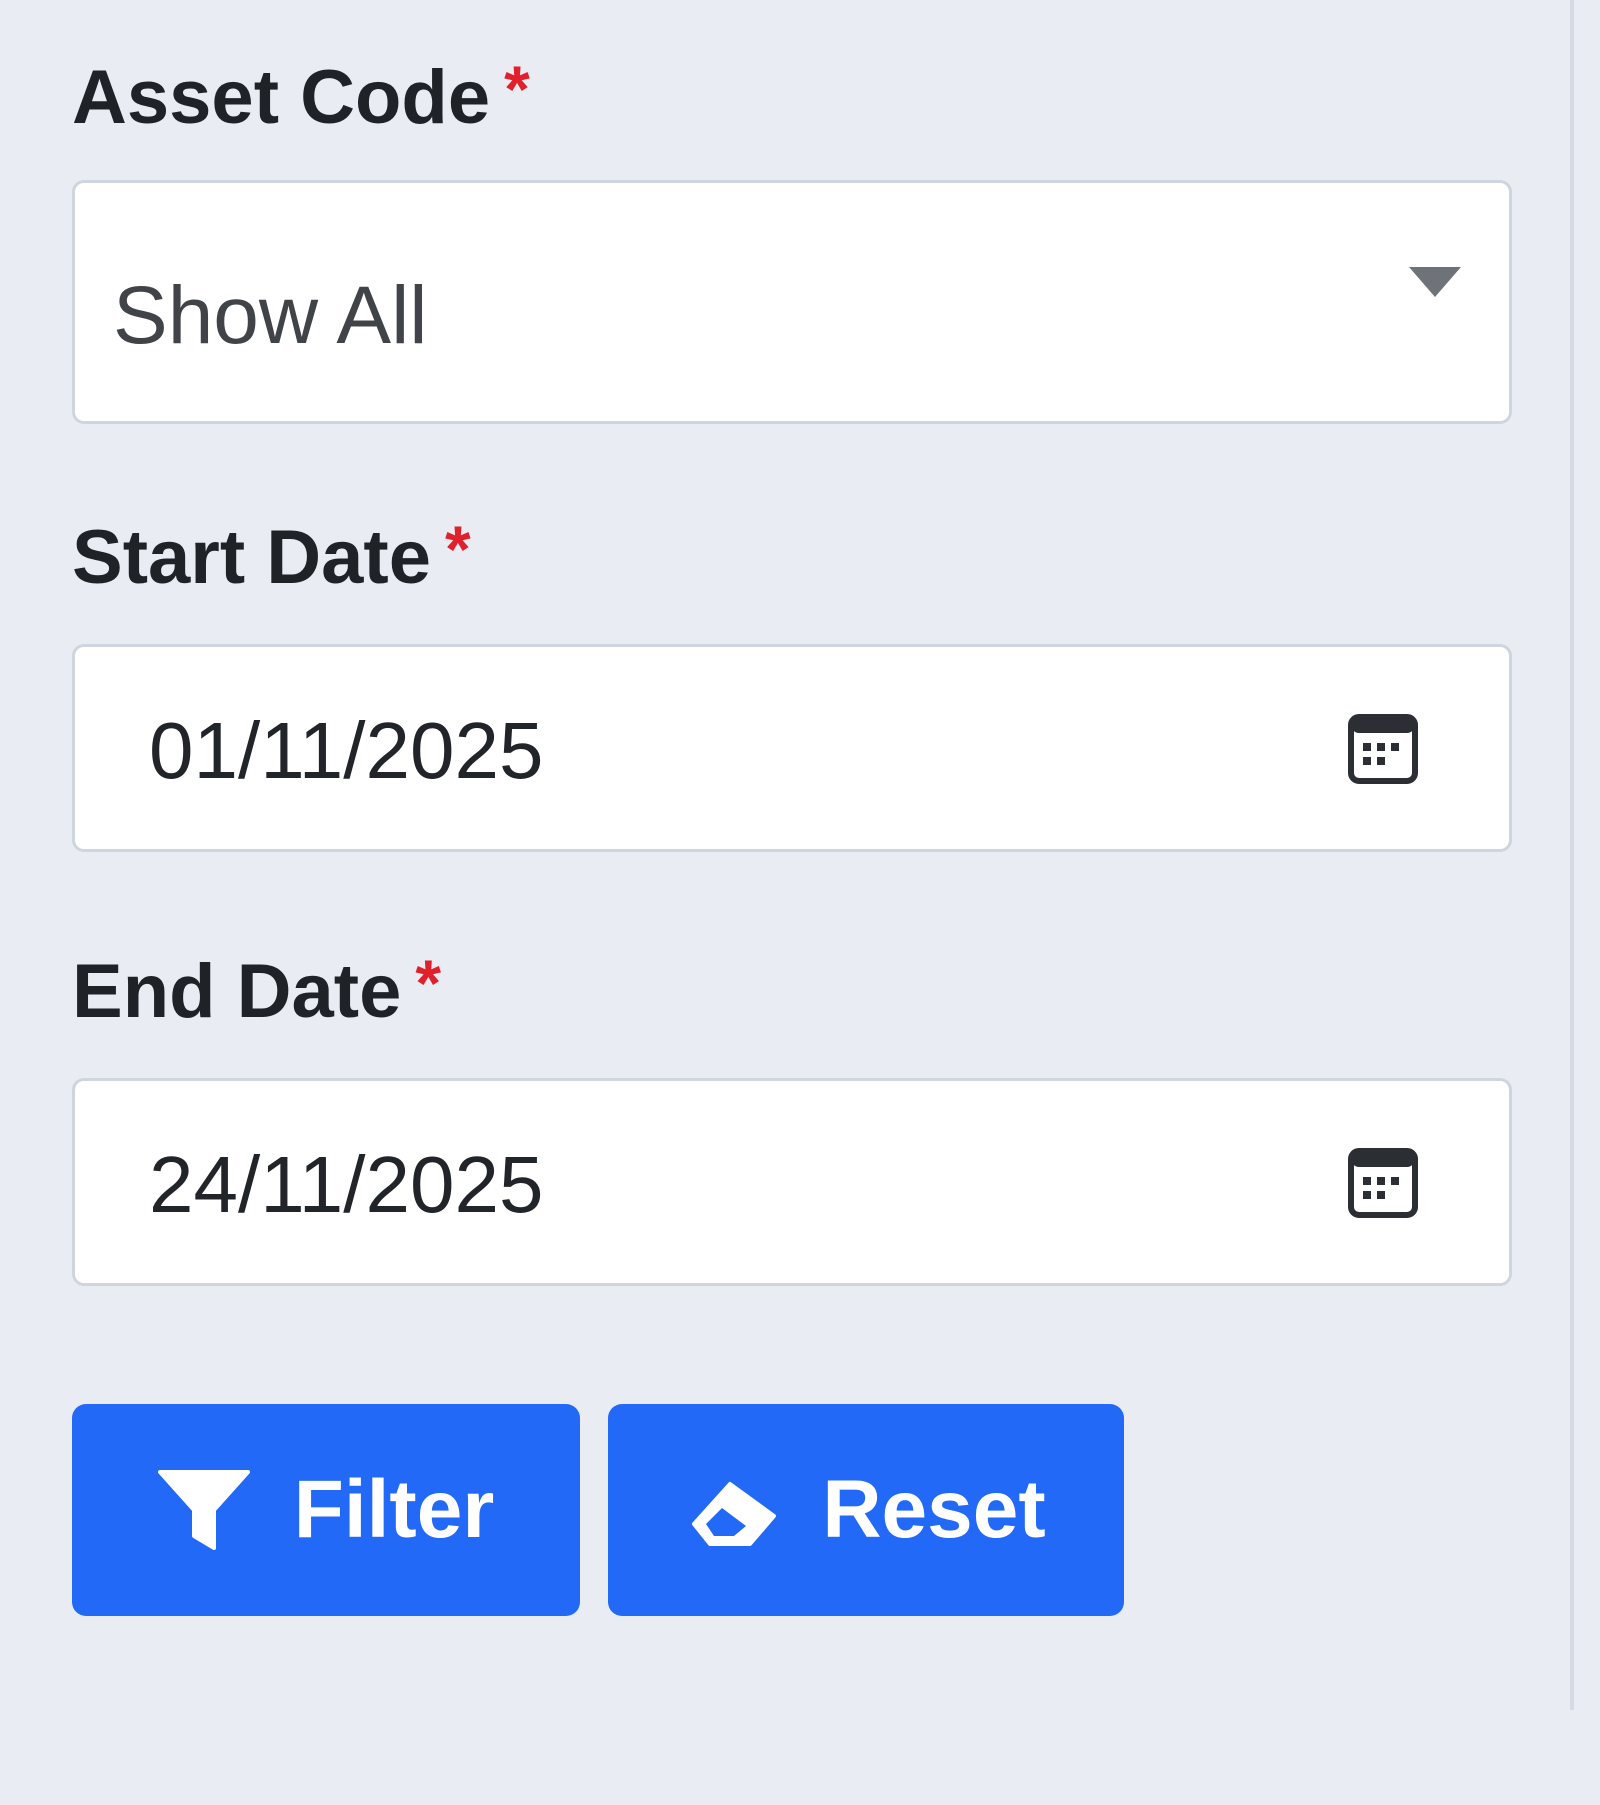 The image size is (1600, 1805). What do you see at coordinates (792, 302) in the screenshot?
I see `asset-code-select: Show All` at bounding box center [792, 302].